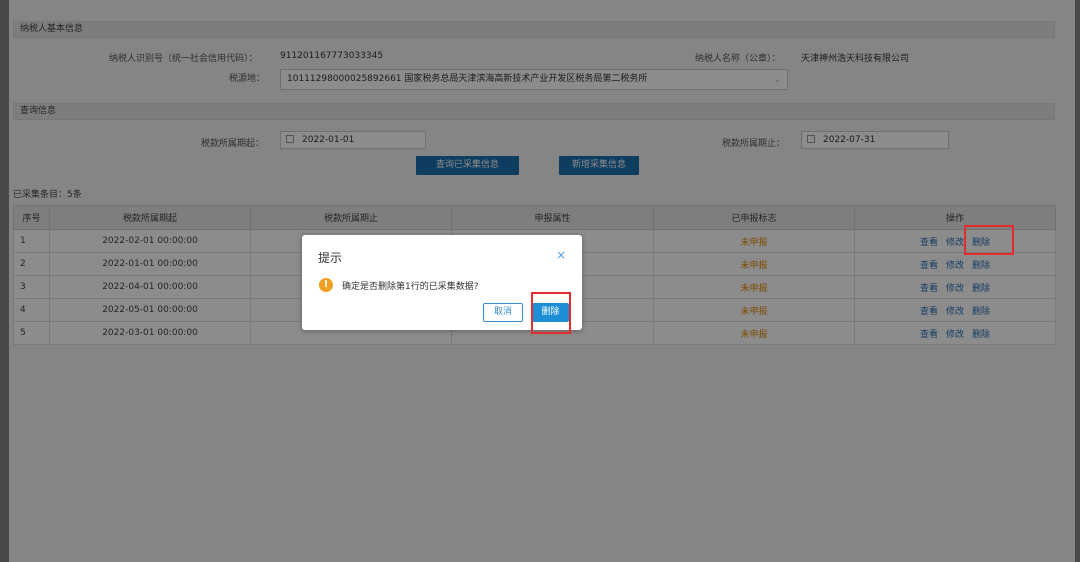 This screenshot has height=562, width=1080. Describe the element at coordinates (503, 312) in the screenshot. I see `cancel-button: 取消` at that location.